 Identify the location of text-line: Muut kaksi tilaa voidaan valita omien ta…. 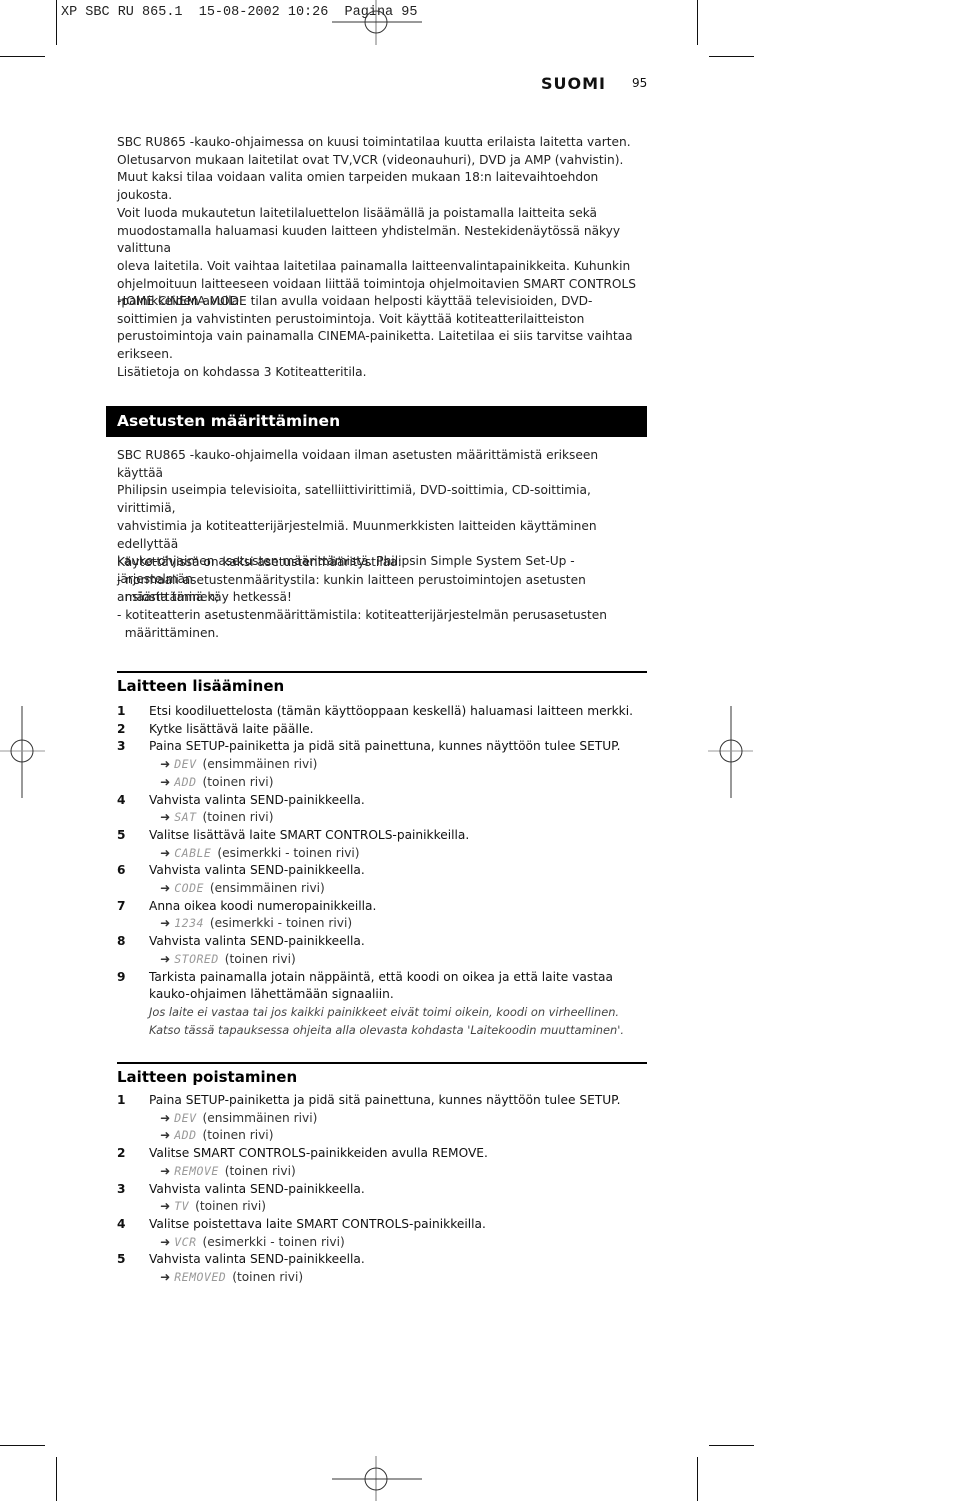
(358, 186).